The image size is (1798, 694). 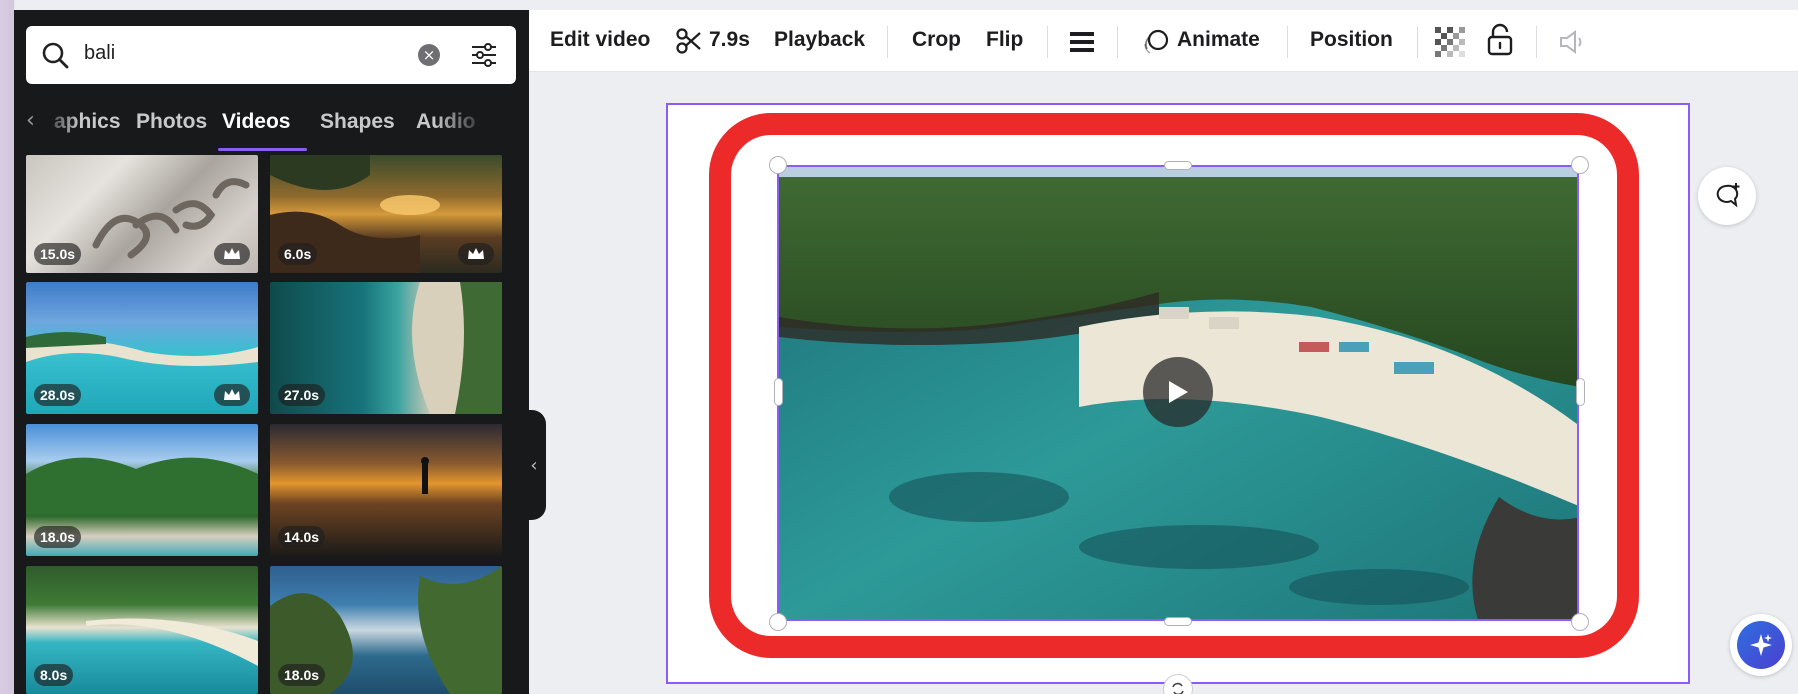 What do you see at coordinates (464, 124) in the screenshot?
I see `tab-fade-right` at bounding box center [464, 124].